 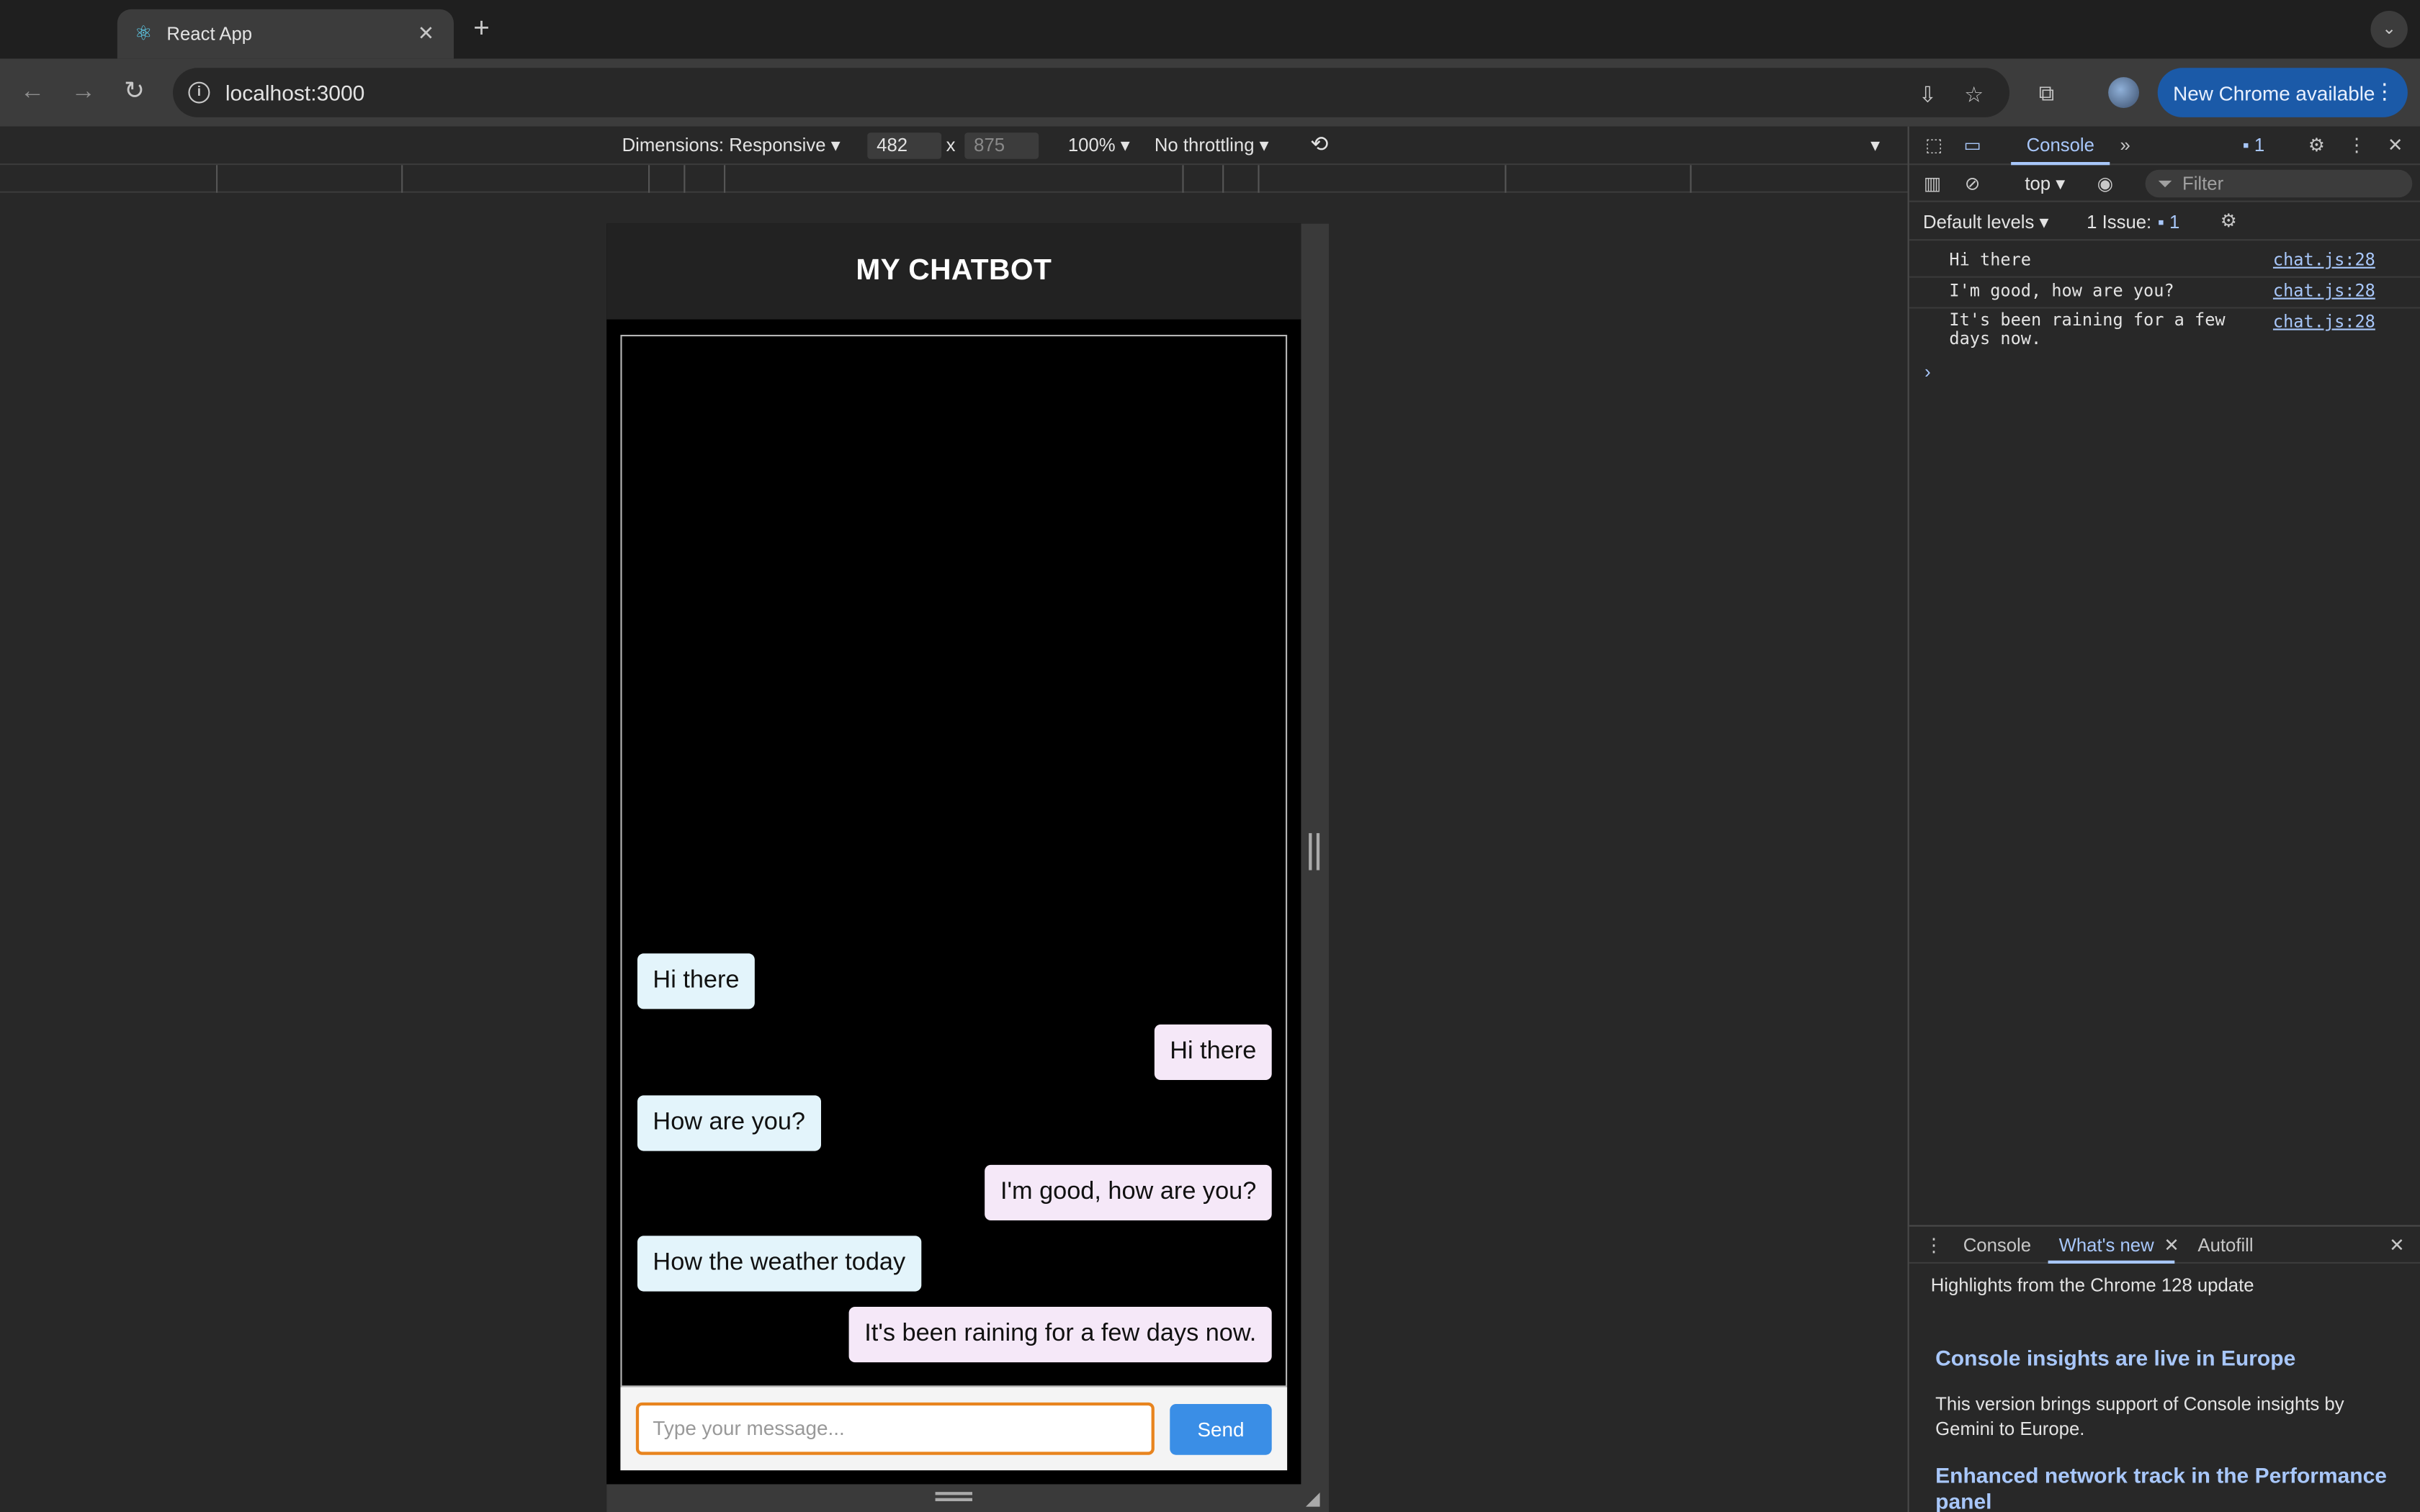 I want to click on console-settings-icon: ⚙, so click(x=2228, y=220).